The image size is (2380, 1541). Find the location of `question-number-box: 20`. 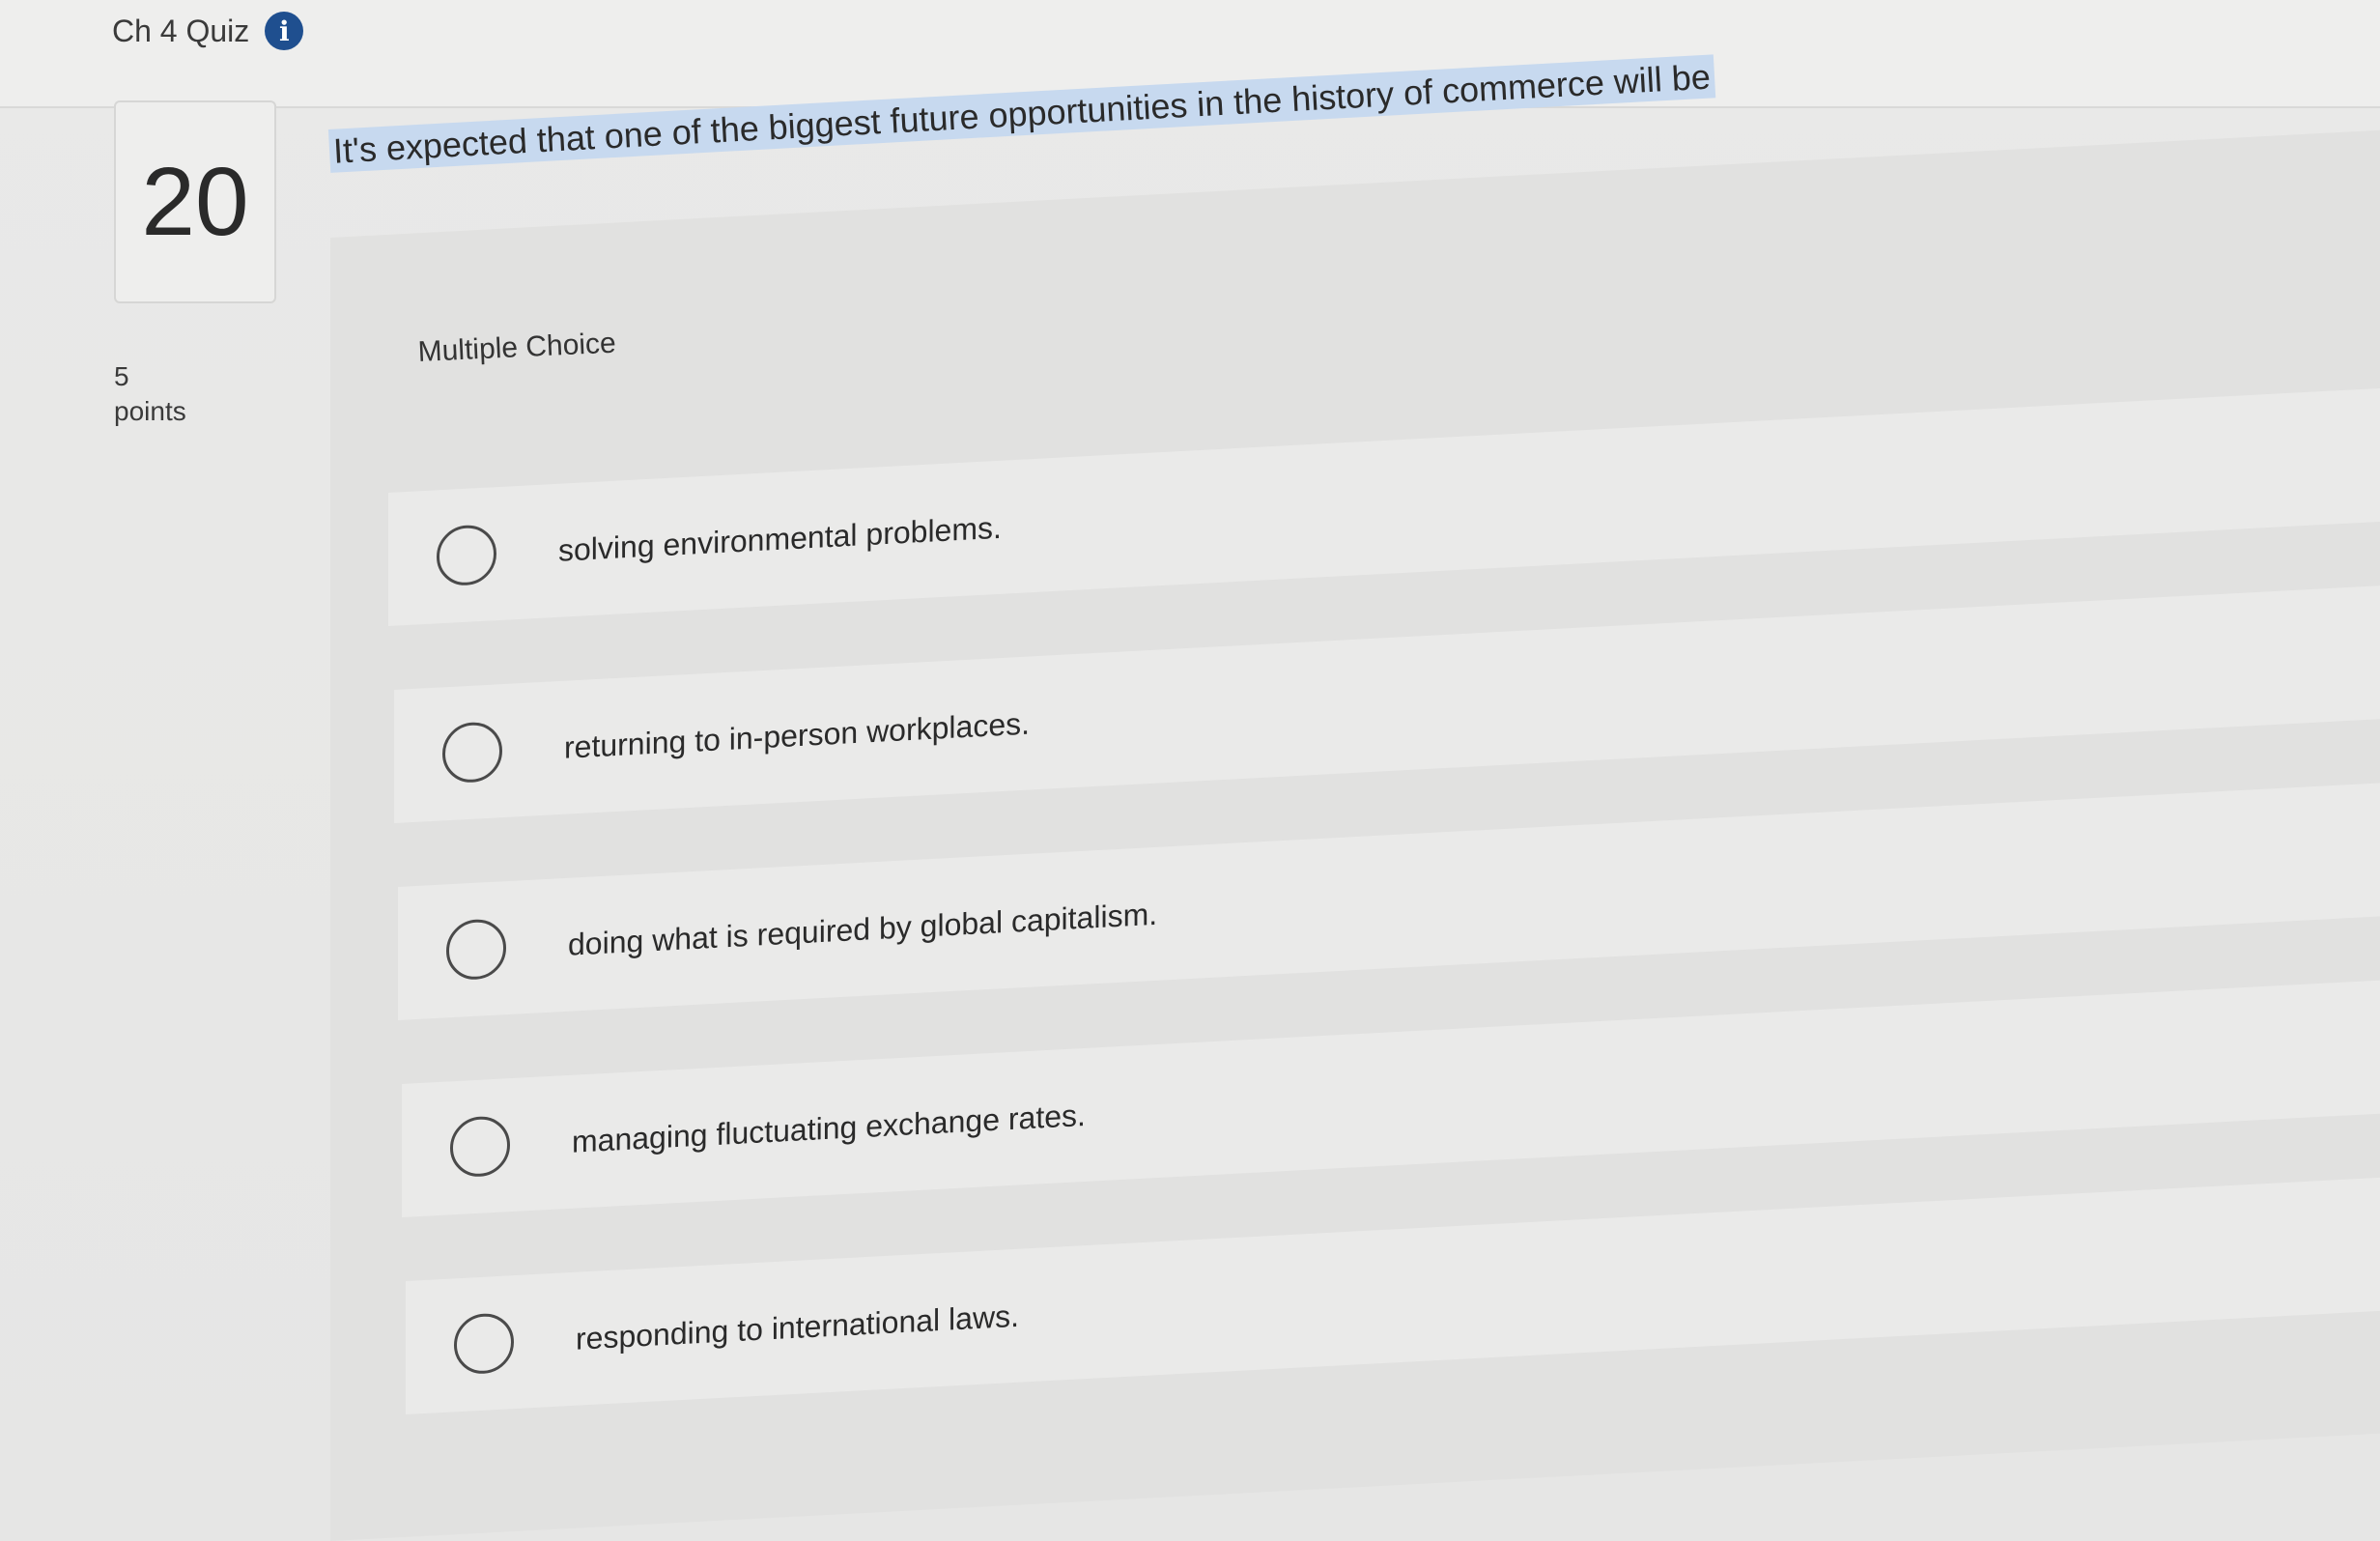

question-number-box: 20 is located at coordinates (195, 201).